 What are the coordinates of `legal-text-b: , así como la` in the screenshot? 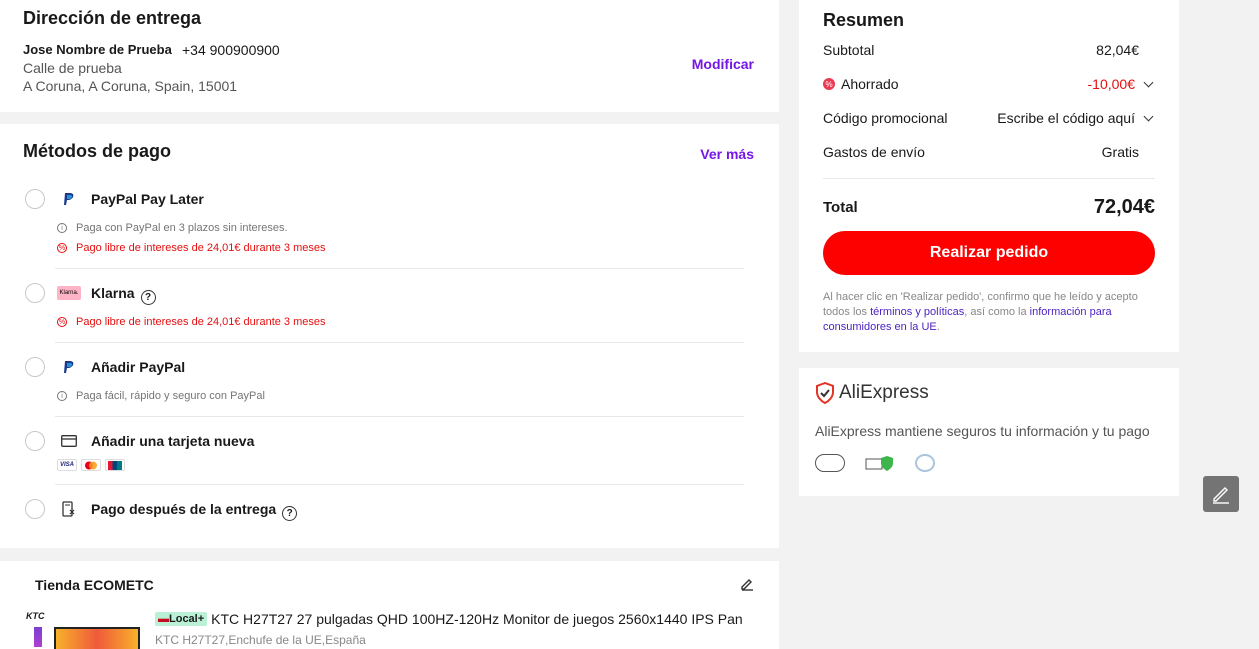 It's located at (997, 312).